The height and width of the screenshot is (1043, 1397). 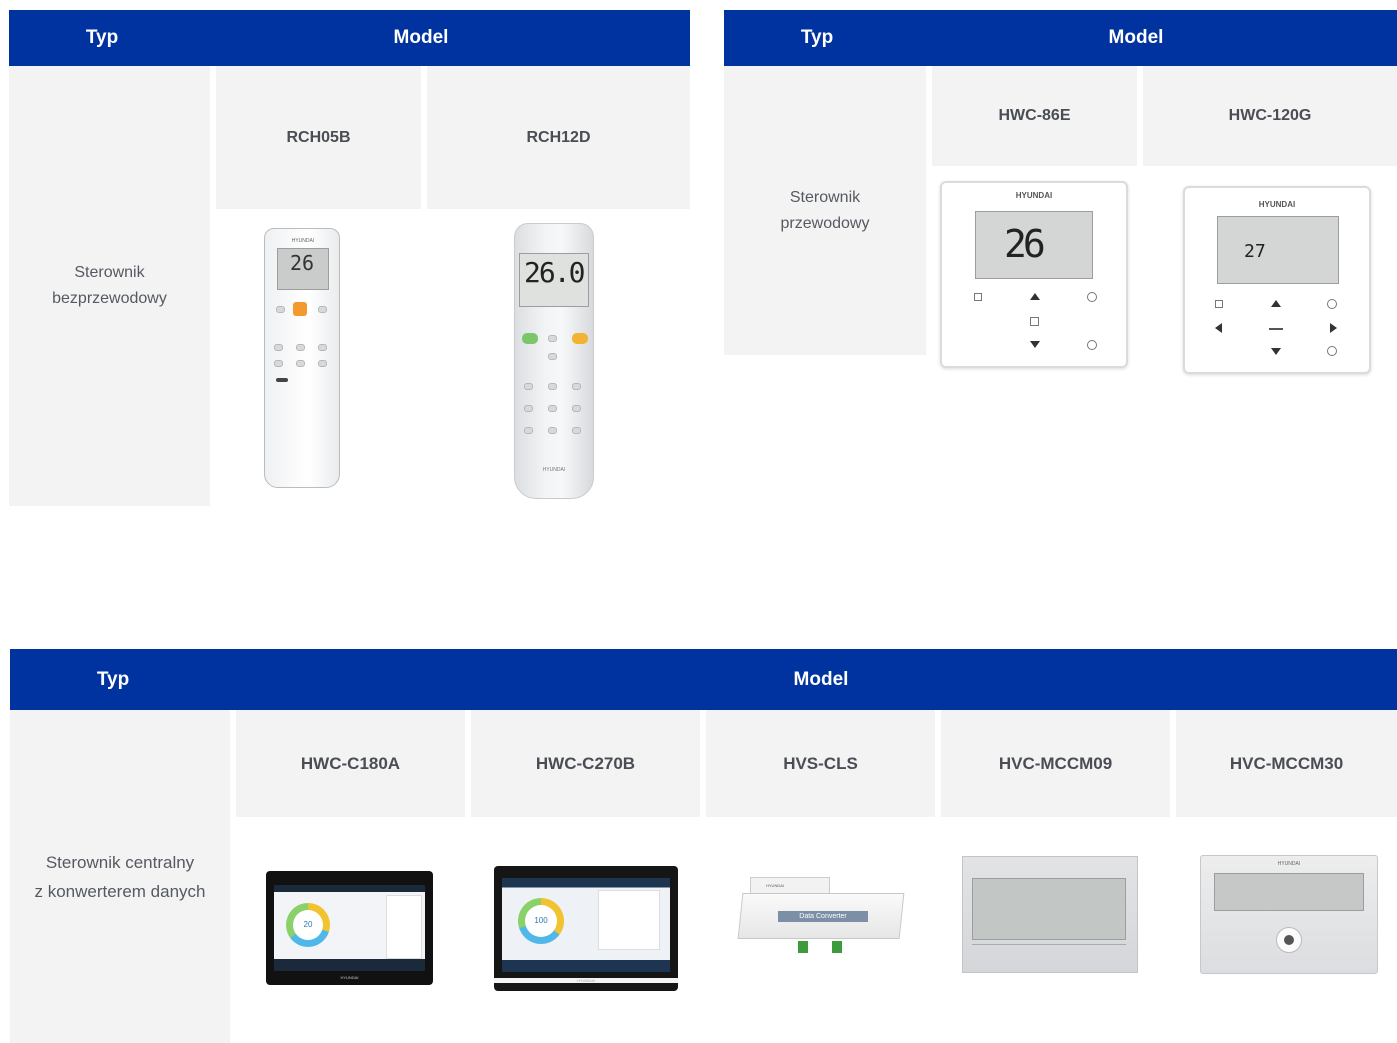 What do you see at coordinates (1255, 251) in the screenshot?
I see `hwc120g-temp-display: 27` at bounding box center [1255, 251].